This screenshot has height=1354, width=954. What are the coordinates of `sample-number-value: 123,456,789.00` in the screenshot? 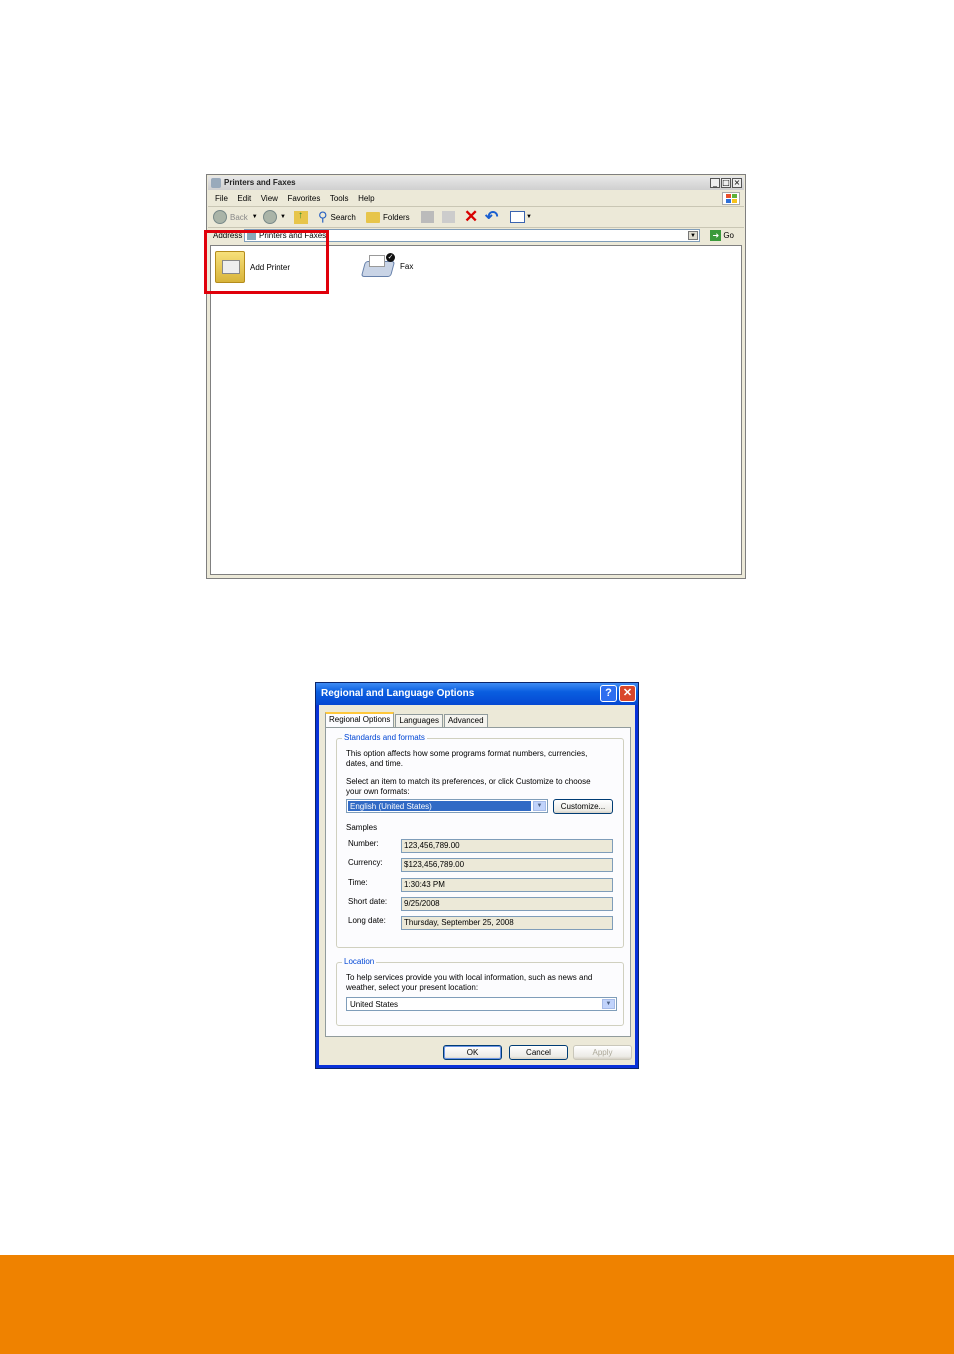 It's located at (507, 846).